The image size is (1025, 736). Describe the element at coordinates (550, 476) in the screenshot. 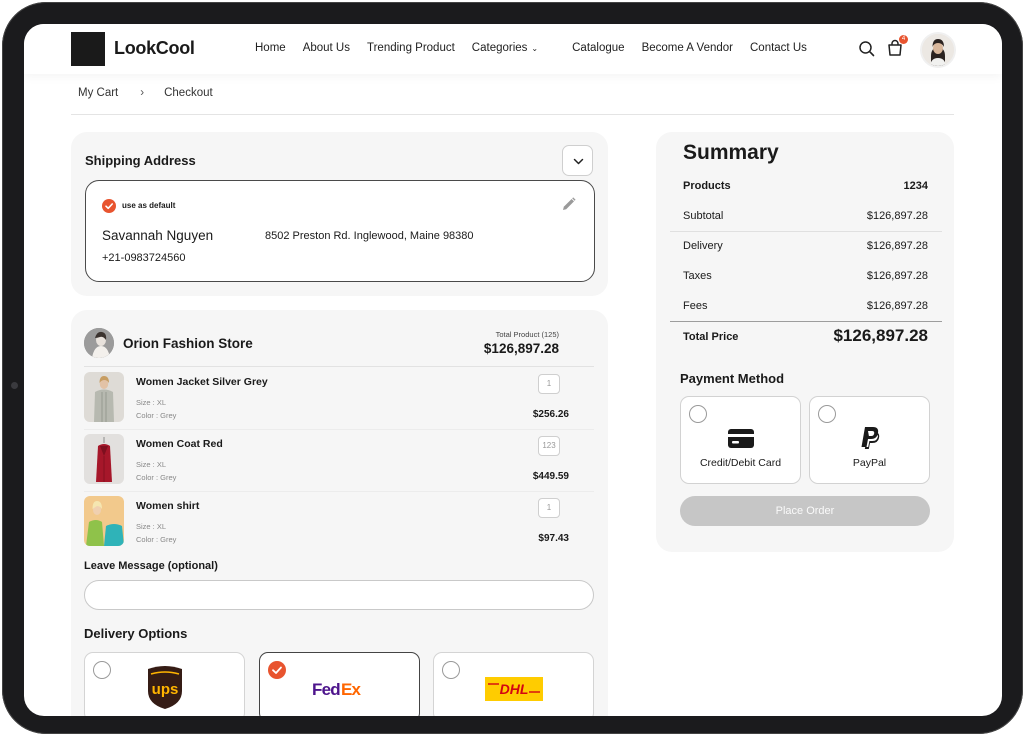

I see `product-price: $449.59` at that location.